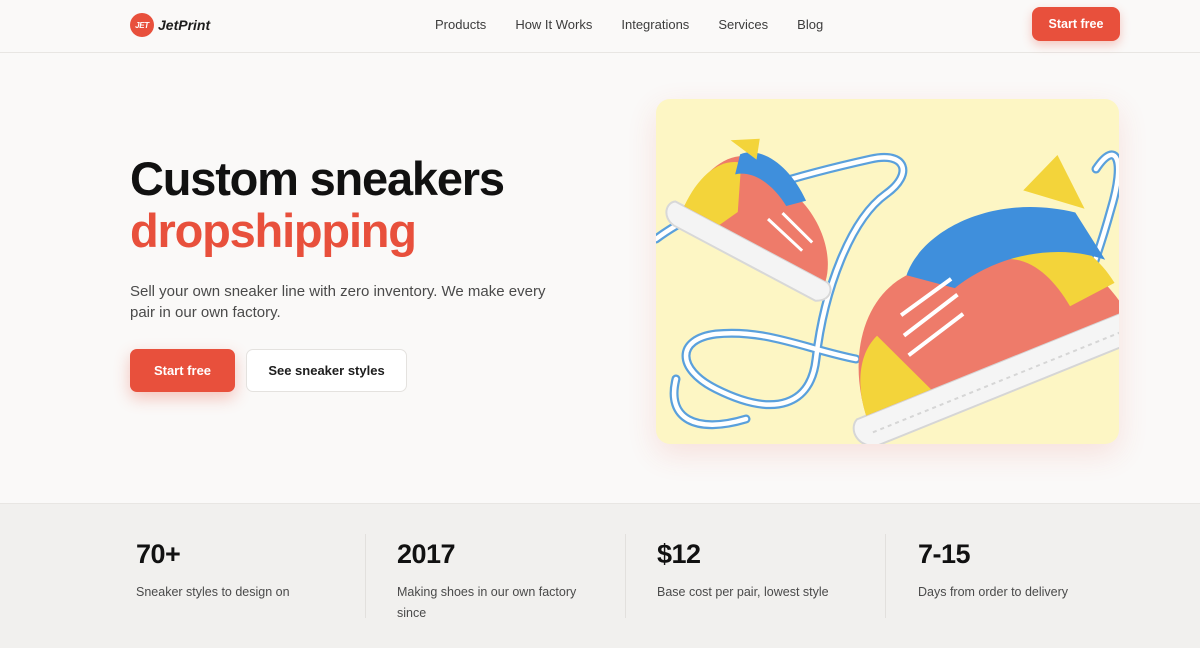 The width and height of the screenshot is (1200, 648). What do you see at coordinates (810, 24) in the screenshot?
I see `nav-item-blog: Blog` at bounding box center [810, 24].